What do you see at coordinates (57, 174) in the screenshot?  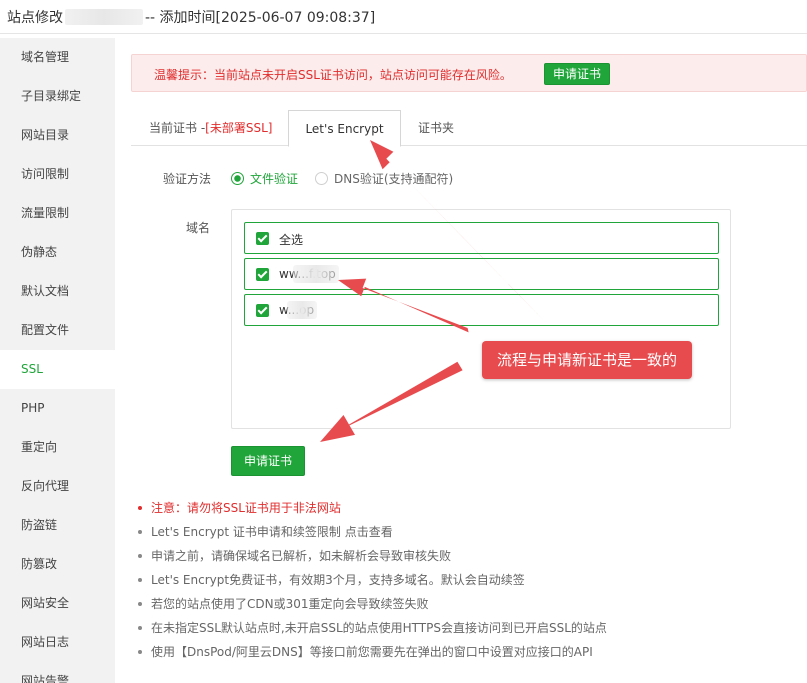 I see `sidebar-item-access-limit: 访问限制` at bounding box center [57, 174].